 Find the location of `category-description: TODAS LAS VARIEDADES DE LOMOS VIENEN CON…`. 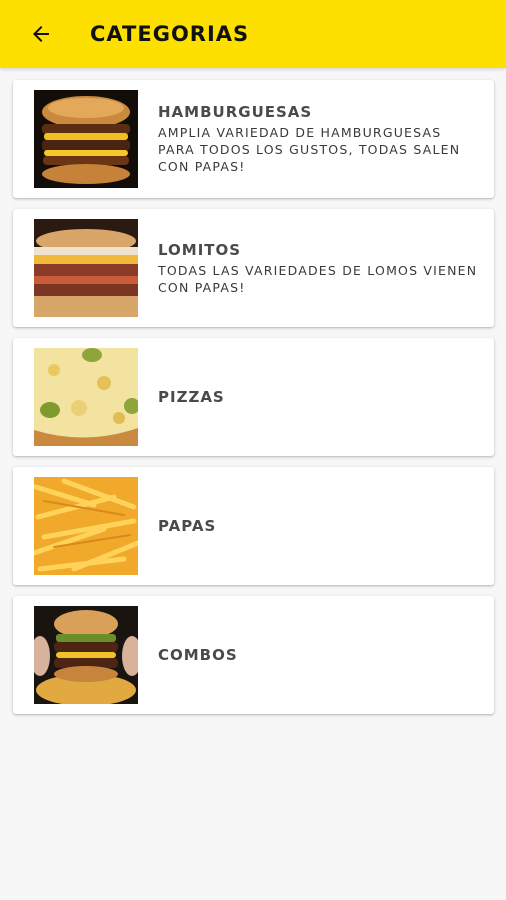

category-description: TODAS LAS VARIEDADES DE LOMOS VIENEN CON… is located at coordinates (318, 278).